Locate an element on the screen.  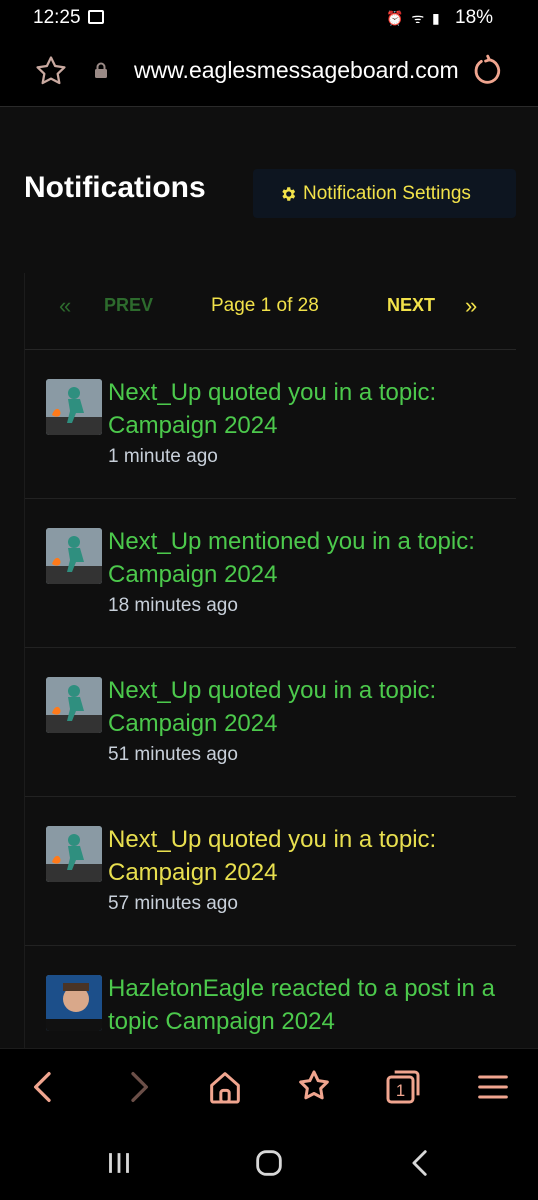
prev-arrow-icon: « is located at coordinates (65, 305).